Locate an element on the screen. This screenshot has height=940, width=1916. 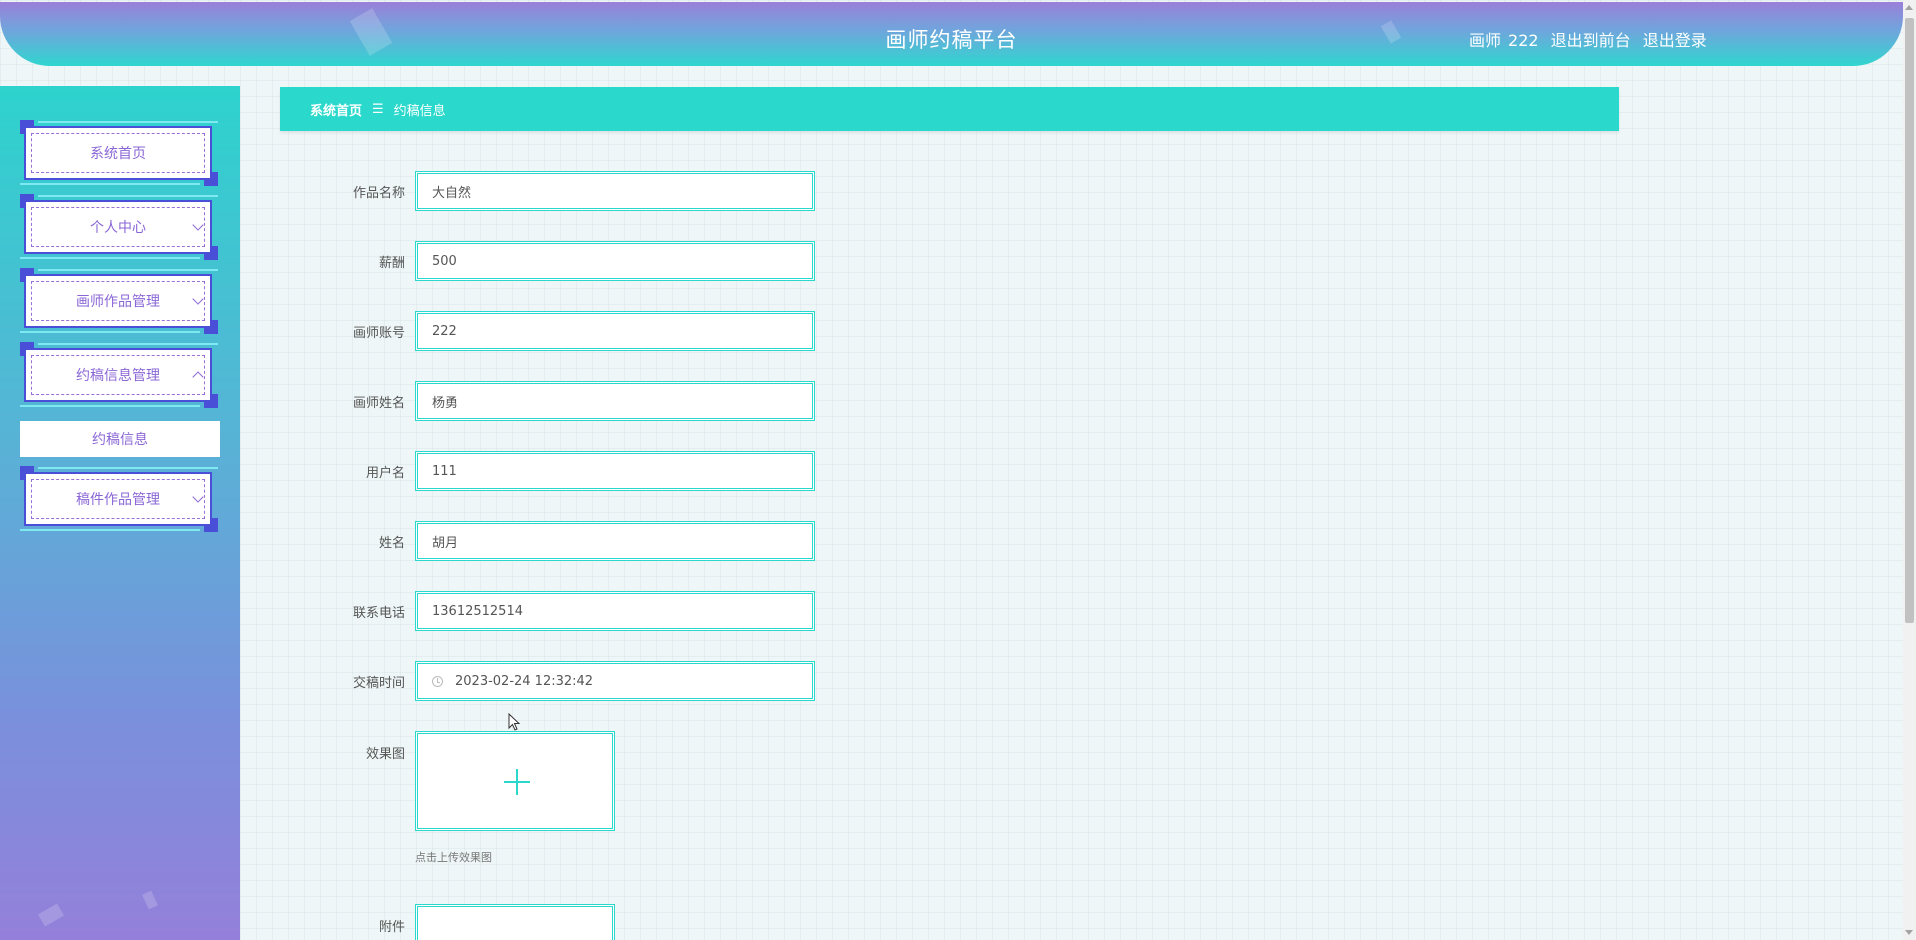
field-value: 2023-02-24 12:32:42 is located at coordinates (524, 681).